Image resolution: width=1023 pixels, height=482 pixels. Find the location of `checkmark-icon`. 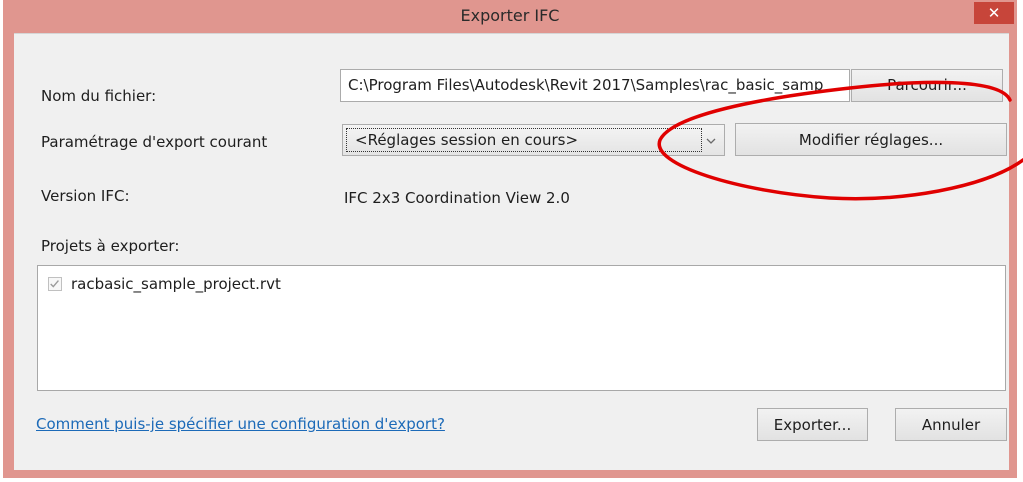

checkmark-icon is located at coordinates (54, 284).